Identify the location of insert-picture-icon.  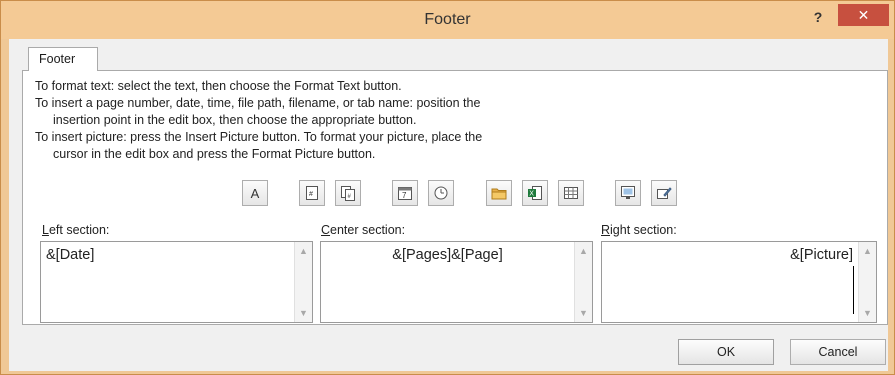
(628, 192).